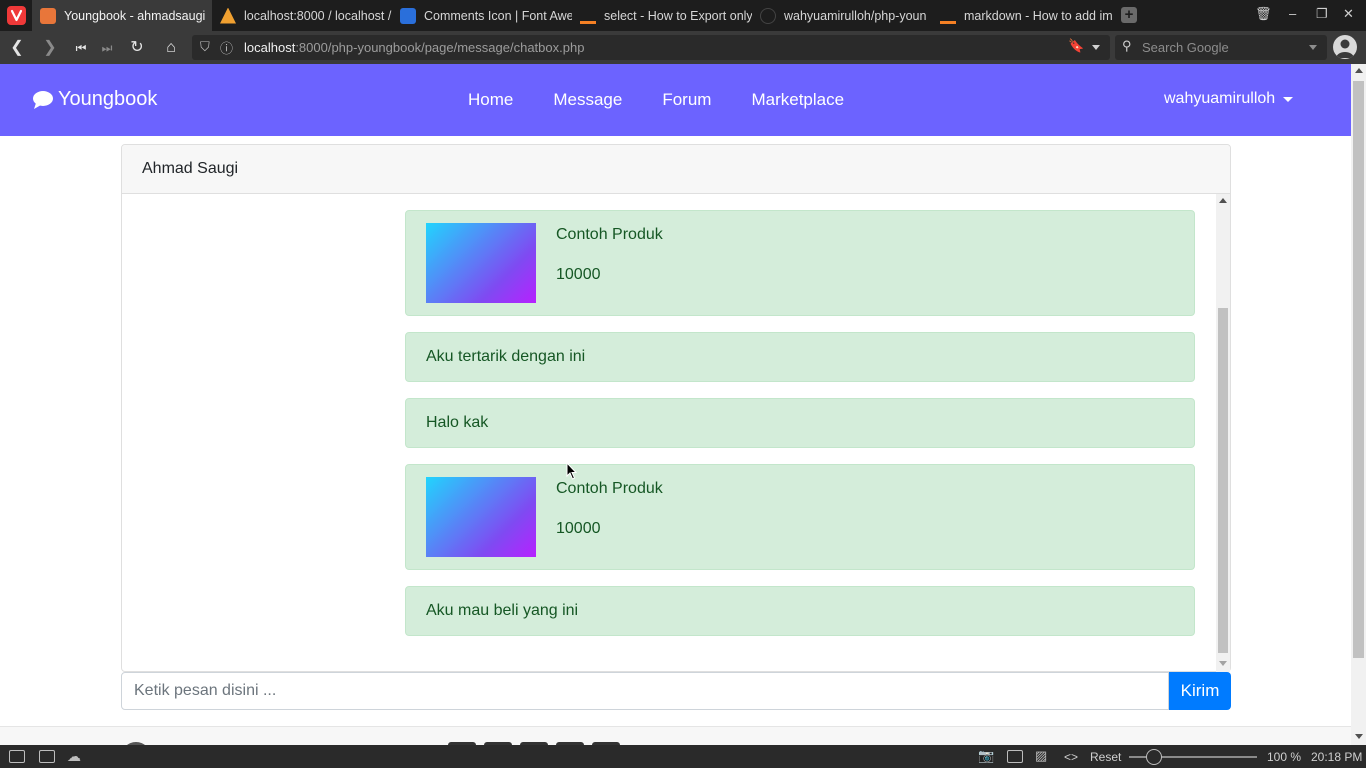  I want to click on url-dropdown-icon, so click(1096, 47).